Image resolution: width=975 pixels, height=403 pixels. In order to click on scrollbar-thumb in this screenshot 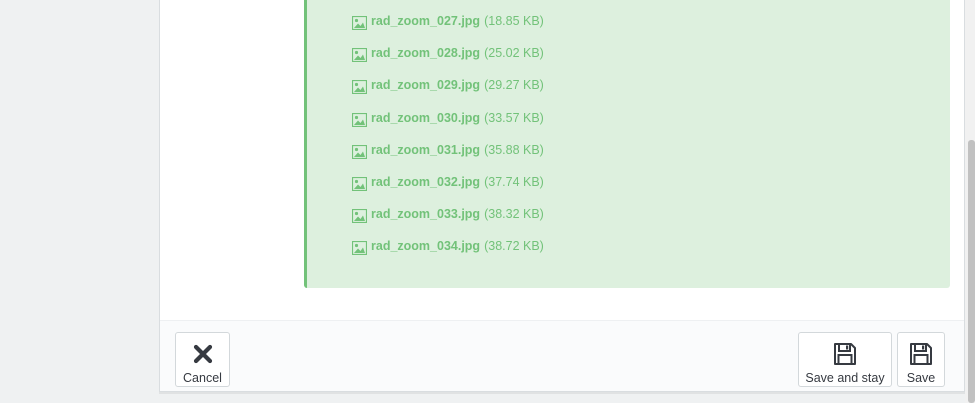, I will do `click(971, 271)`.